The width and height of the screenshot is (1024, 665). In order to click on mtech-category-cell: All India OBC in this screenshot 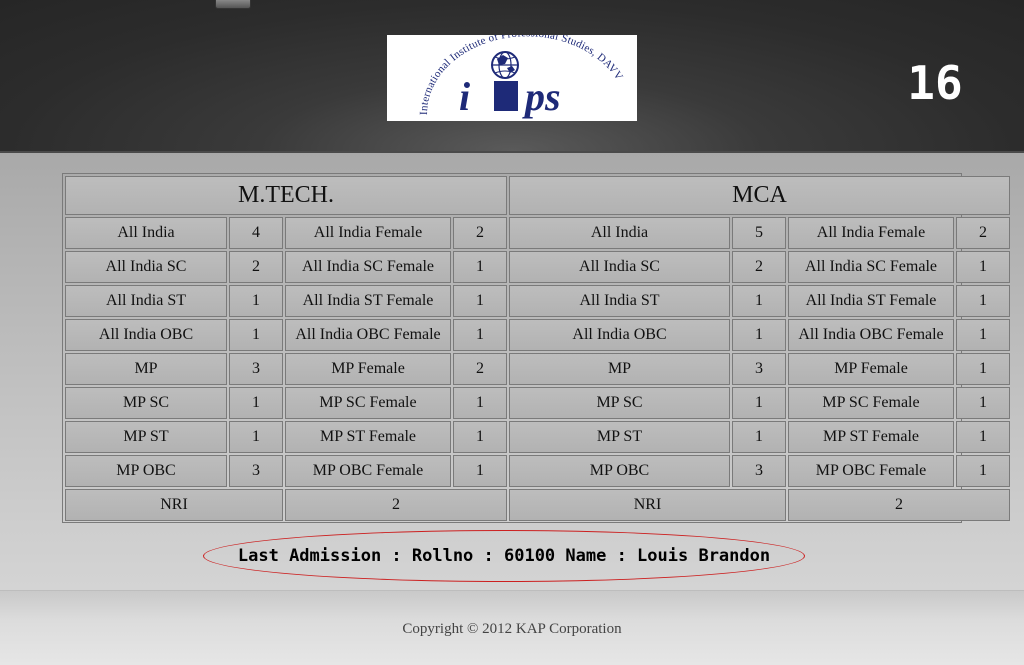, I will do `click(146, 335)`.